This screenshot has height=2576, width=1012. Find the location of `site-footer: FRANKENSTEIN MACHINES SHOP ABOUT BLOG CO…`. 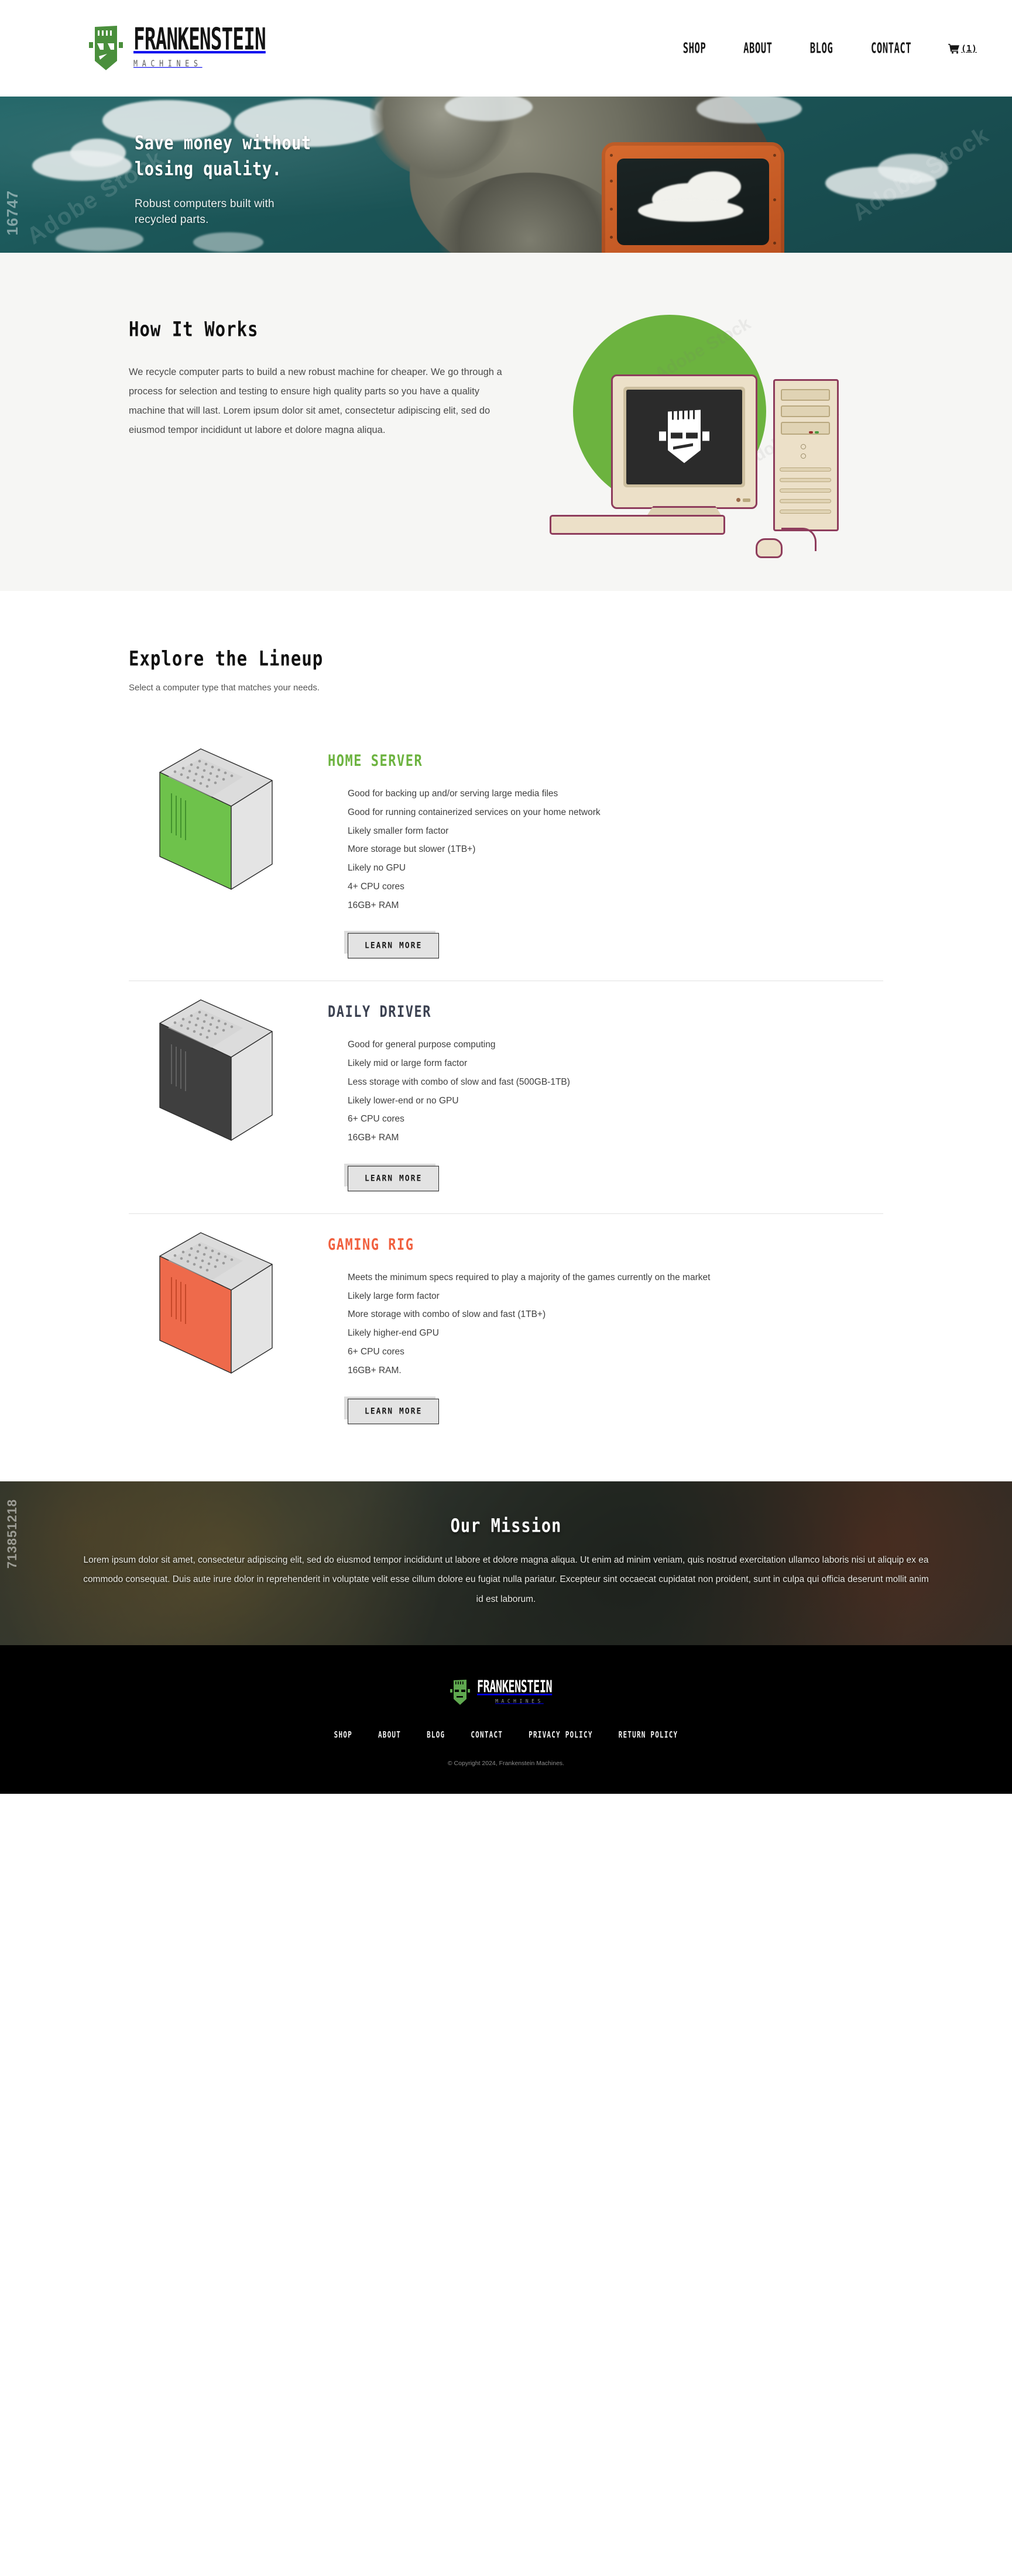

site-footer: FRANKENSTEIN MACHINES SHOP ABOUT BLOG CO… is located at coordinates (506, 1720).